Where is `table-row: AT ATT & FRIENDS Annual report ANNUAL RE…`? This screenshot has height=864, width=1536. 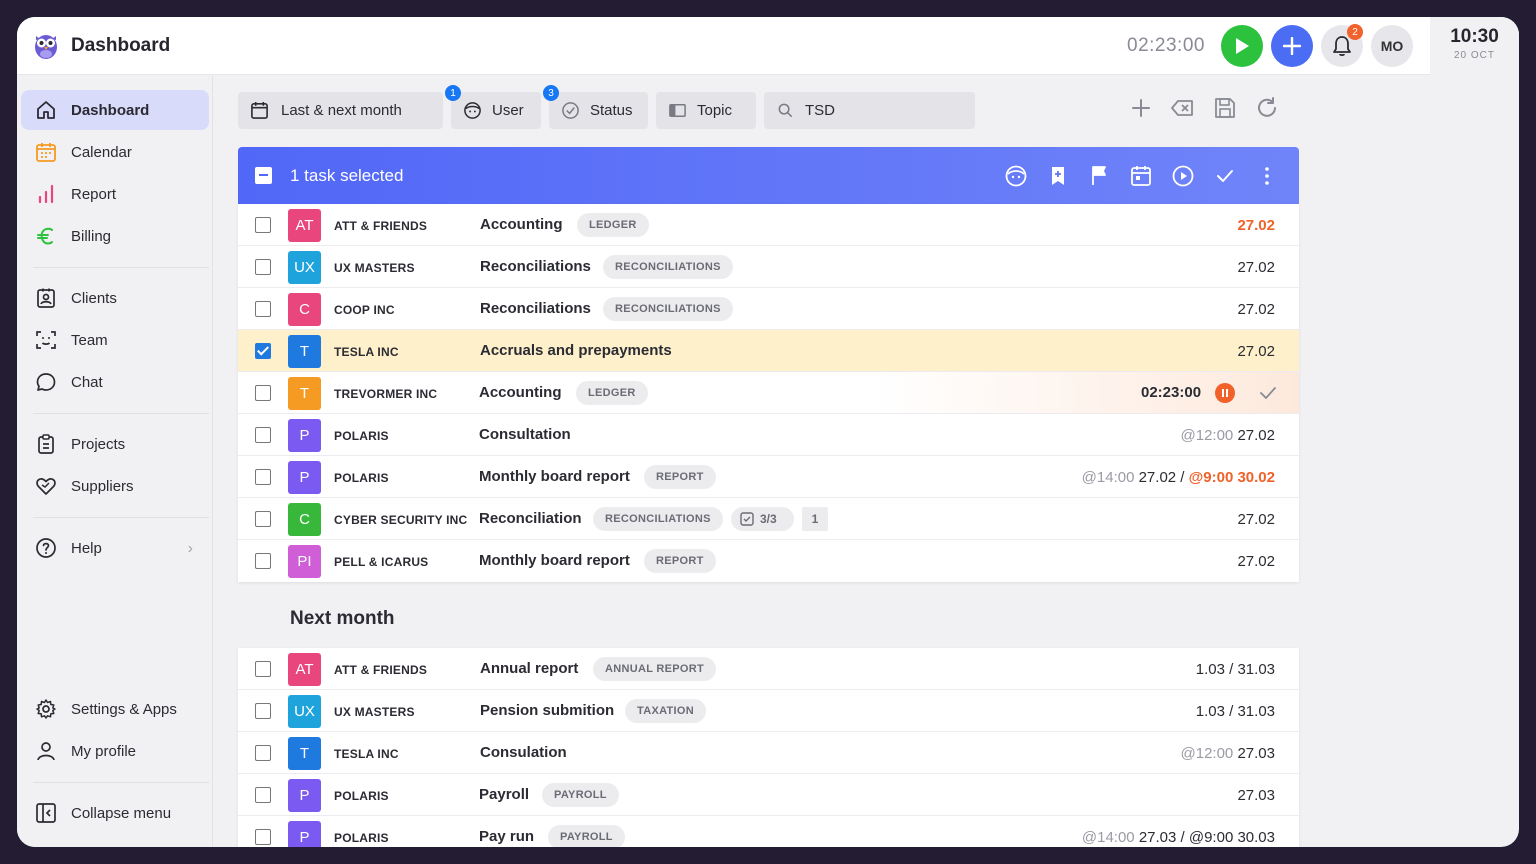 table-row: AT ATT & FRIENDS Annual report ANNUAL RE… is located at coordinates (768, 669).